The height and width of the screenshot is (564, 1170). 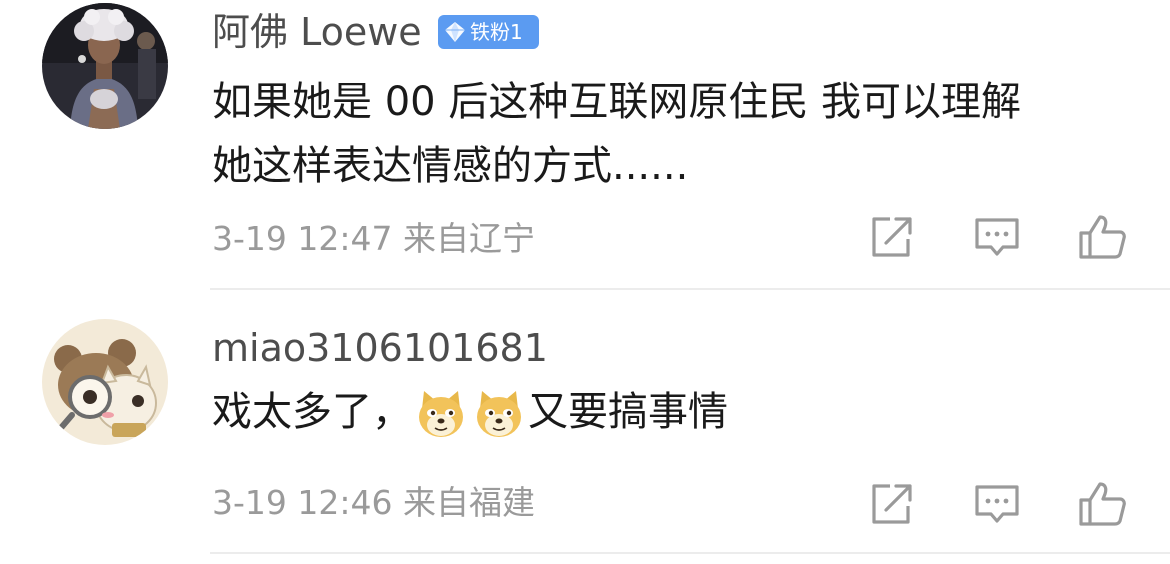 What do you see at coordinates (380, 348) in the screenshot?
I see `username: miao3106101681` at bounding box center [380, 348].